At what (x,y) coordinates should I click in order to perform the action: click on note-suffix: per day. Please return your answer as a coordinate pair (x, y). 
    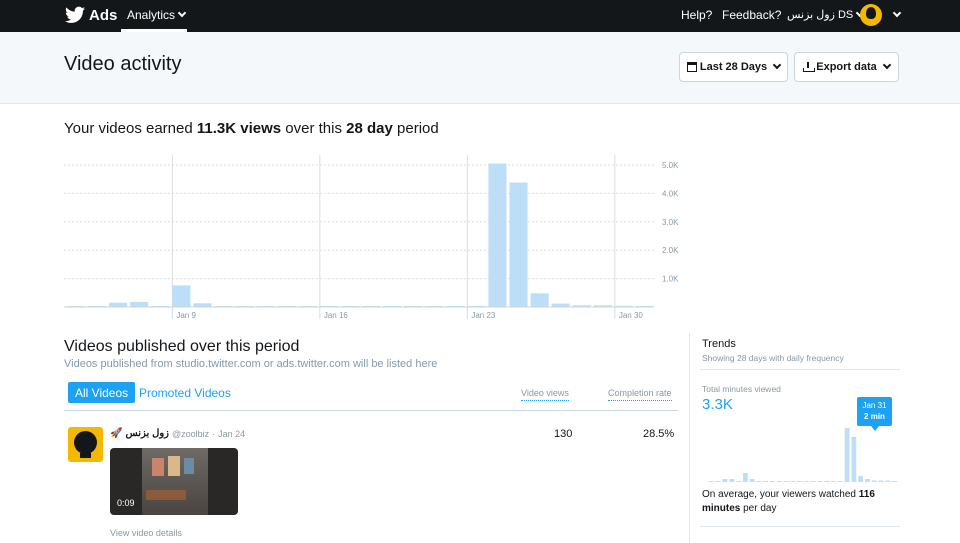
    Looking at the image, I should click on (758, 508).